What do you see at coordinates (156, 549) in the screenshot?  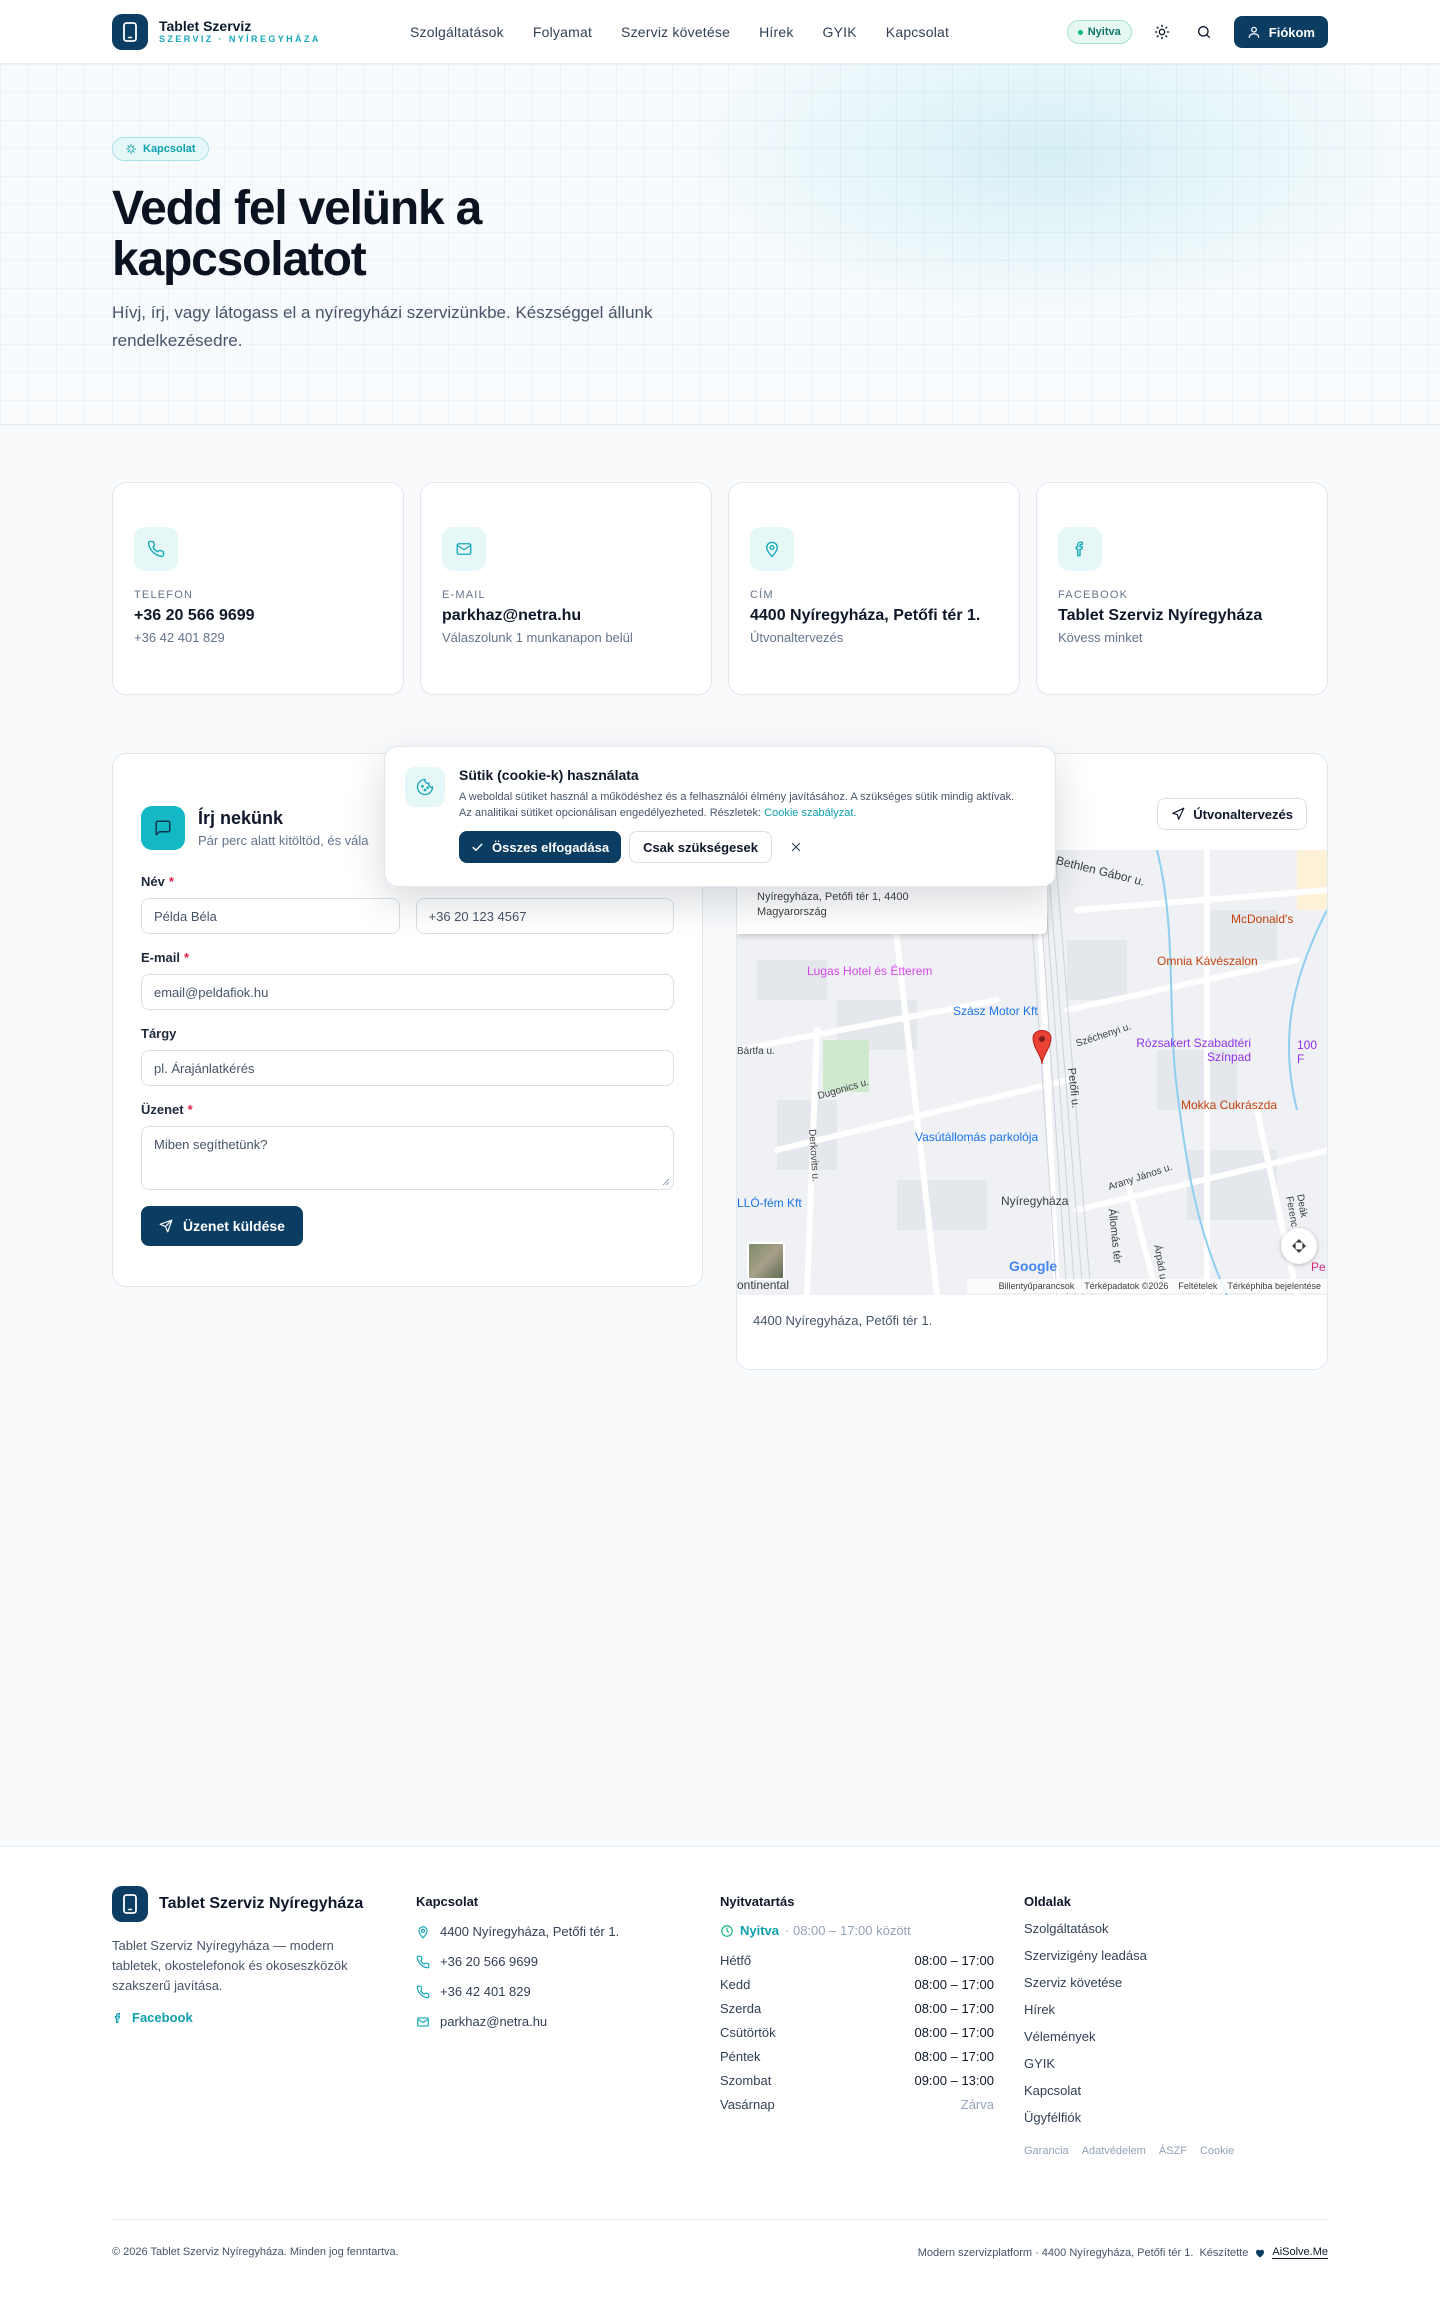 I see `phone-icon` at bounding box center [156, 549].